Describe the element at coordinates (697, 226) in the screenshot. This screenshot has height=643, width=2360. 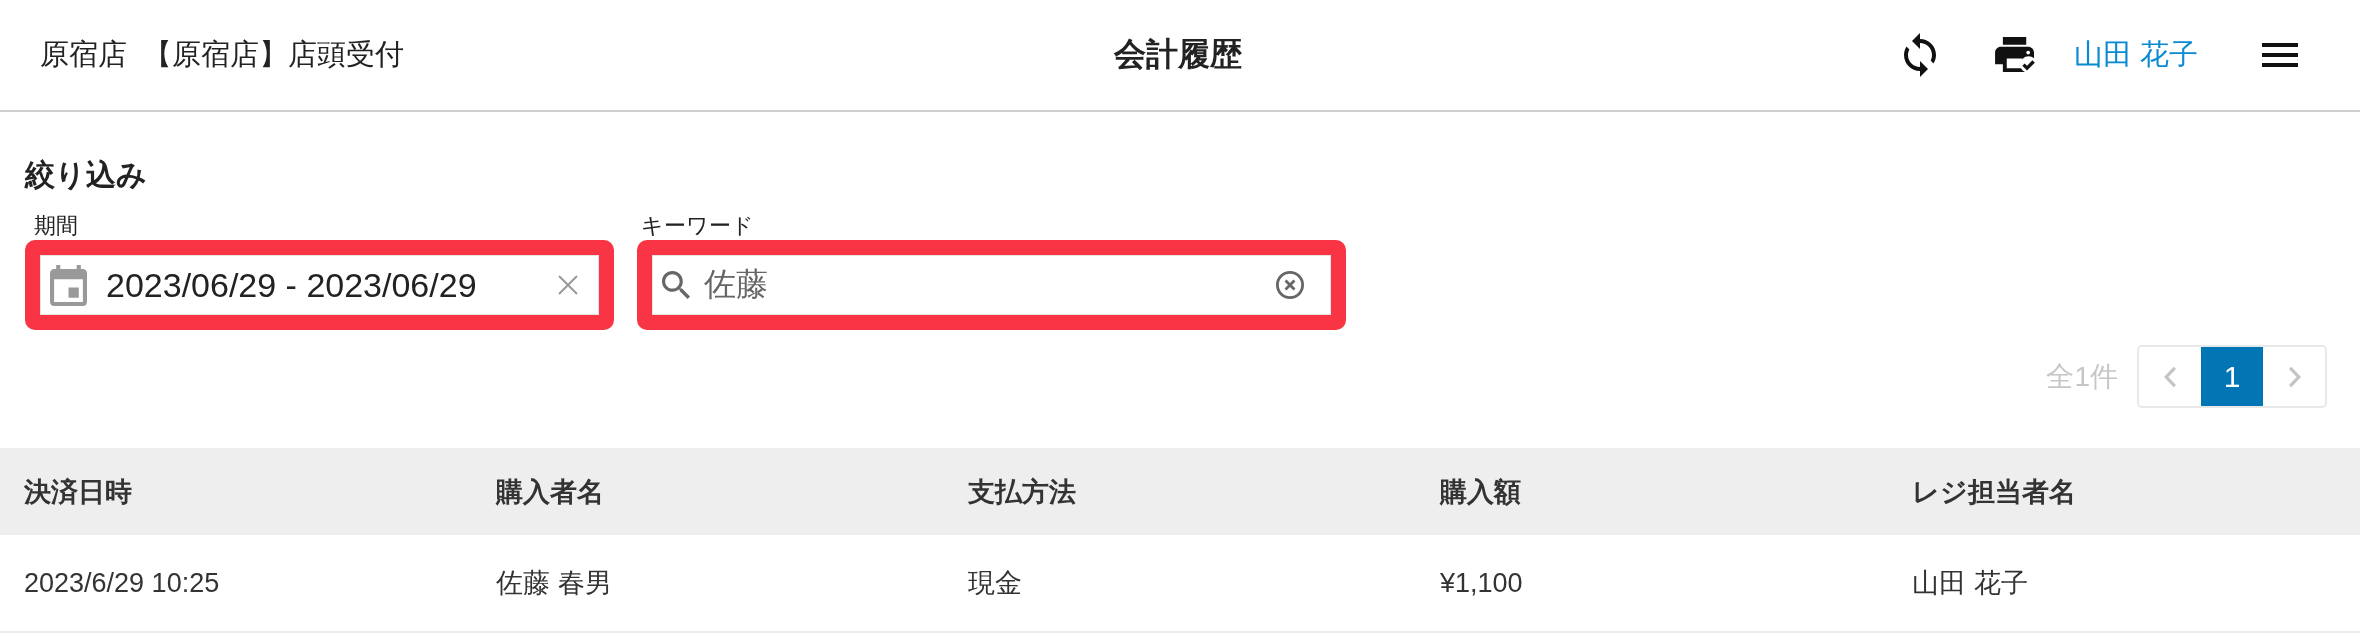
I see `field-label: キーワード` at that location.